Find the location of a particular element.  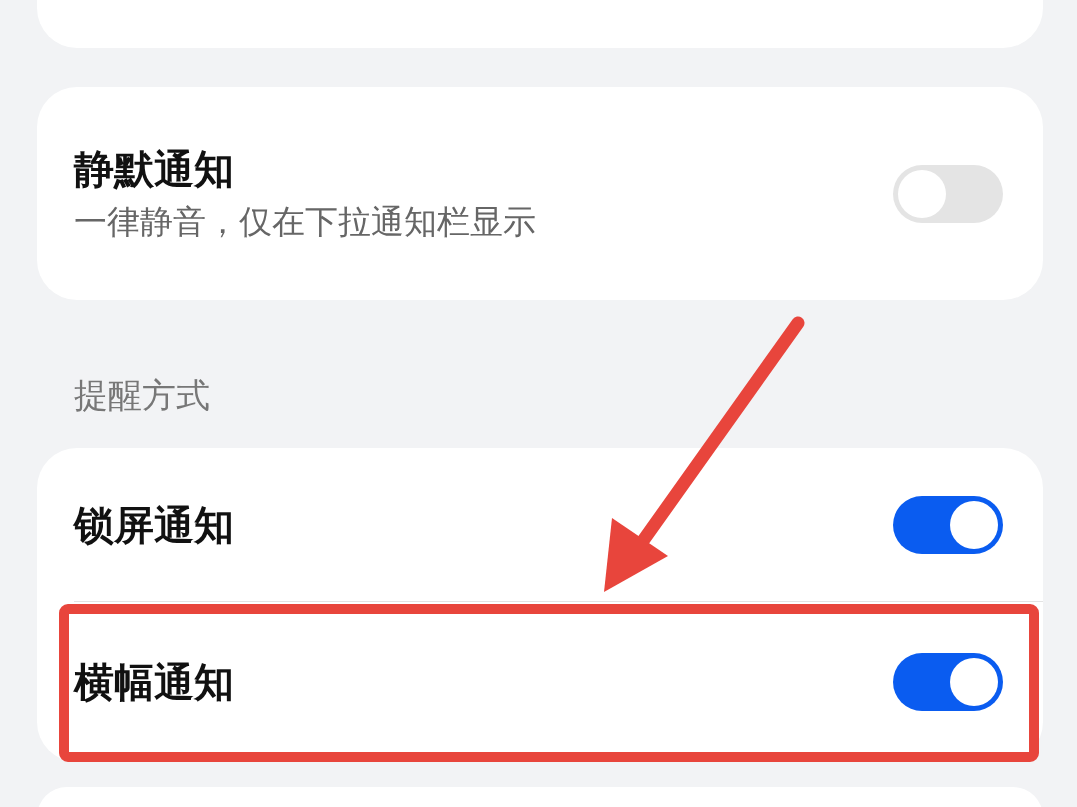

setting-title: 静默通知 is located at coordinates (154, 169).